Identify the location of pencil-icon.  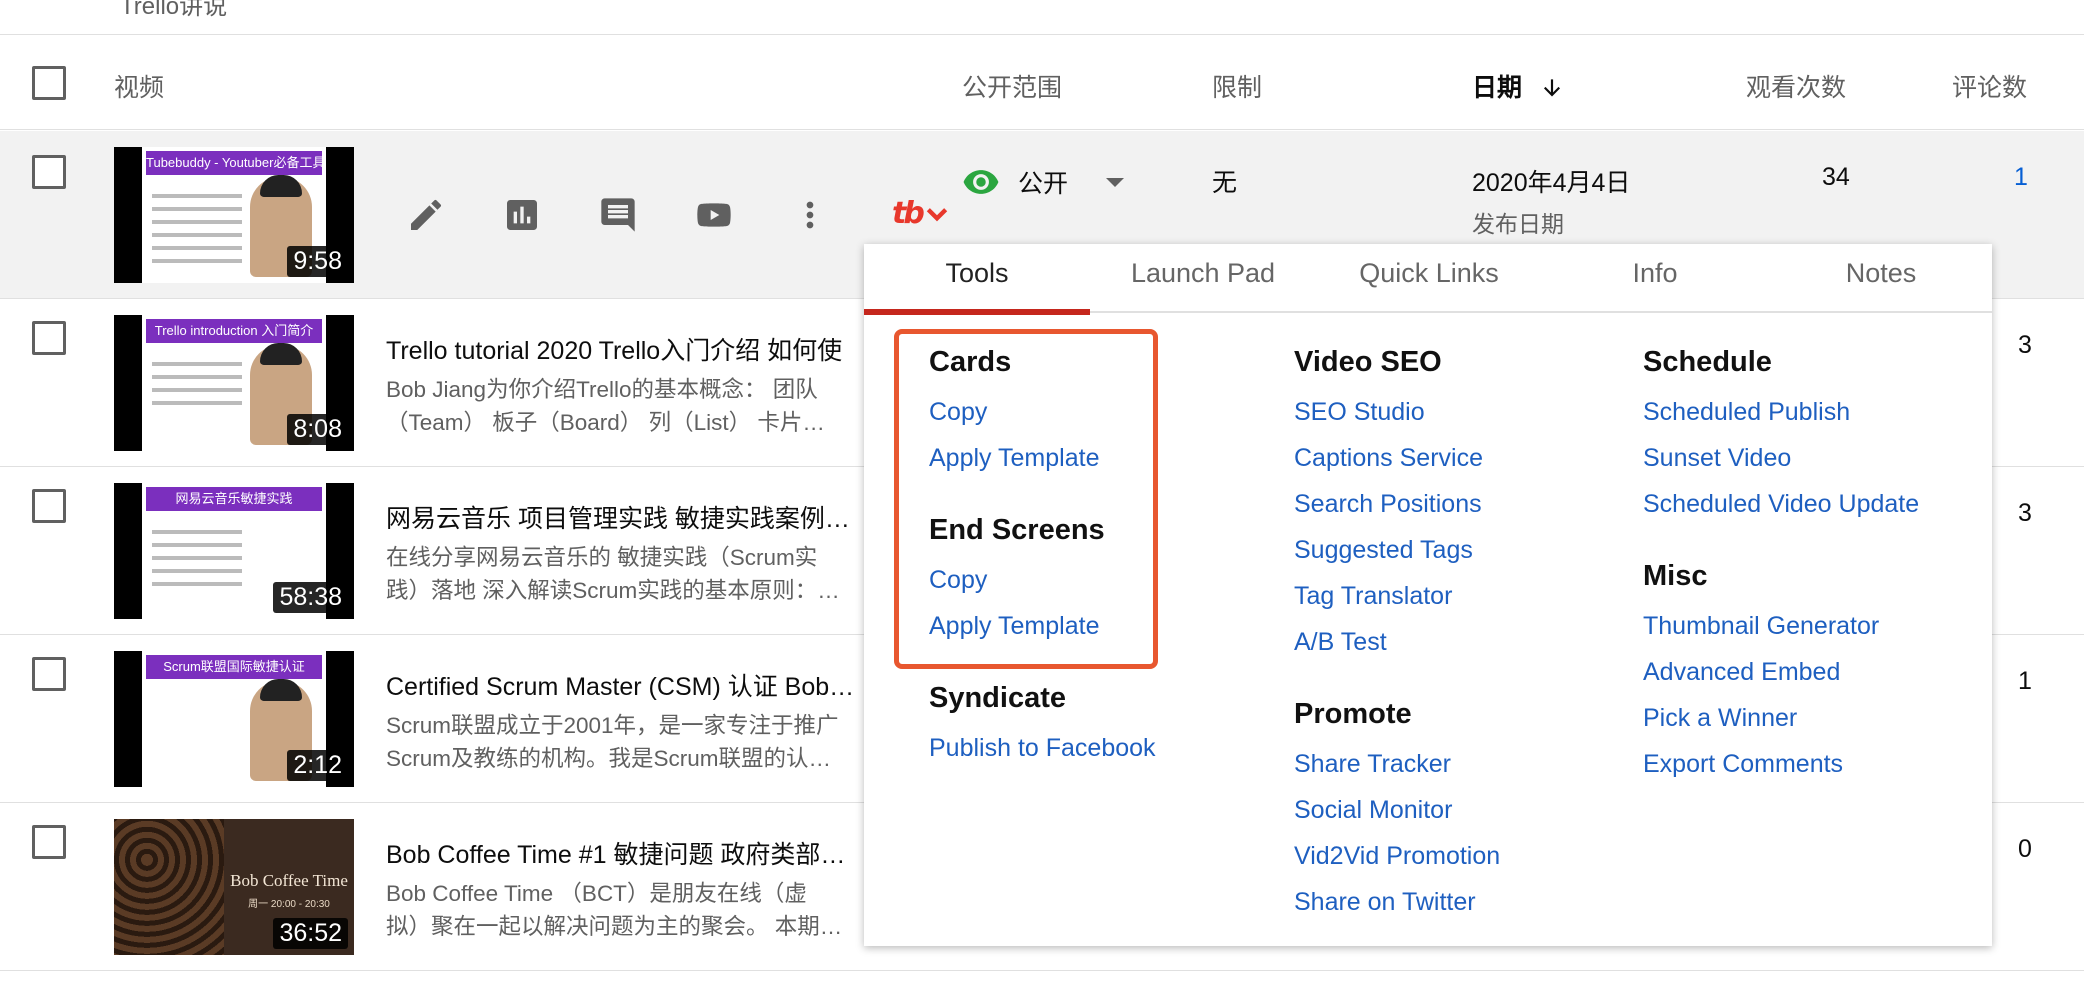
(426, 214).